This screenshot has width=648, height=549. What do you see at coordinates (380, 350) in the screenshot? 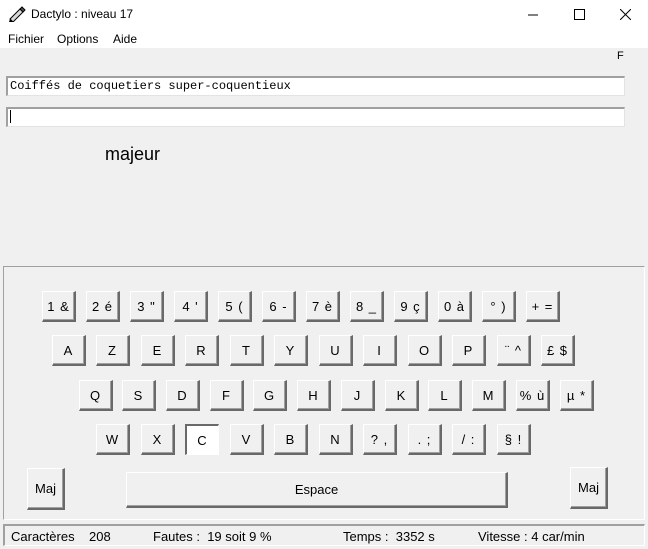
I see `key-i: I` at bounding box center [380, 350].